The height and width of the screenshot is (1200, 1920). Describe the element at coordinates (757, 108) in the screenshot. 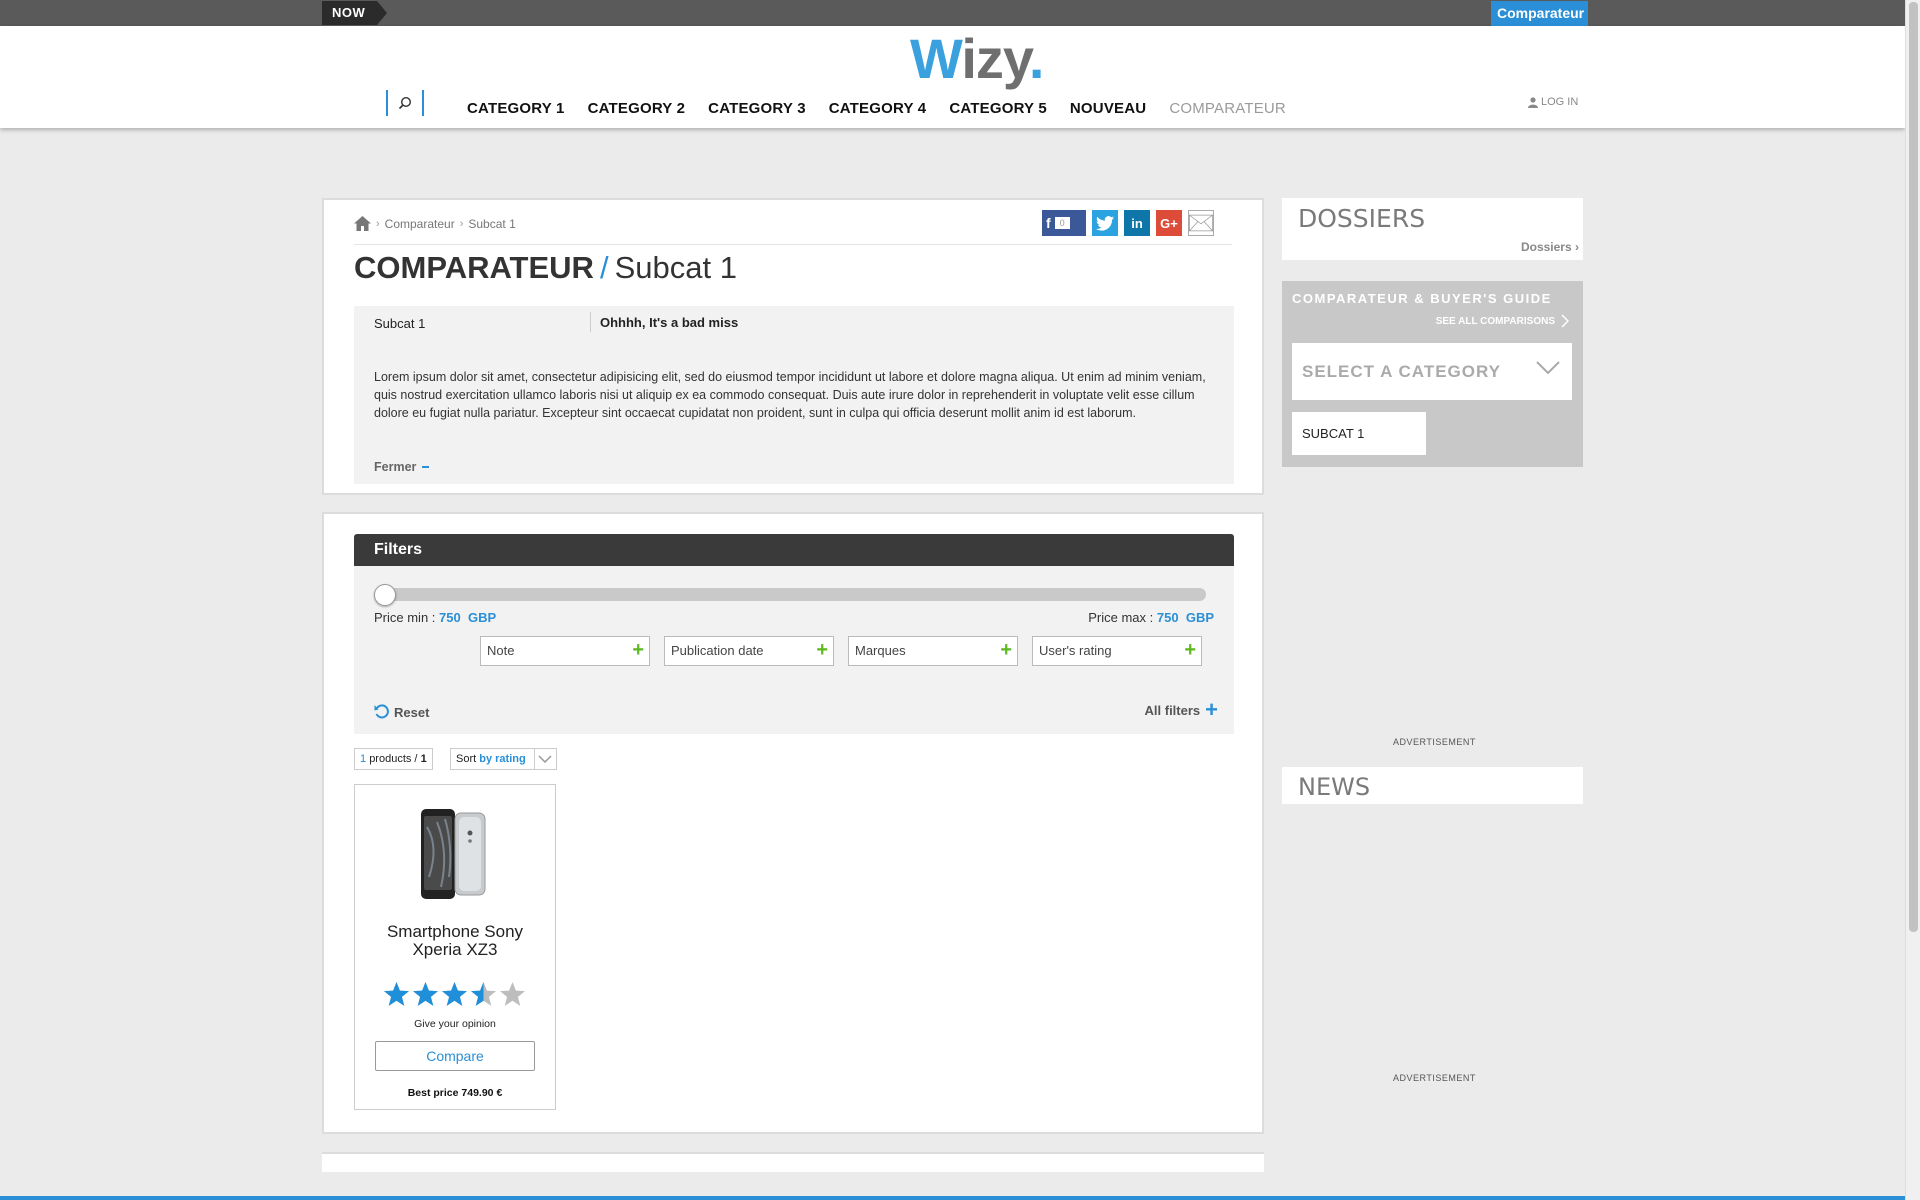

I see `nav-category-3: CATEGORY 3` at that location.